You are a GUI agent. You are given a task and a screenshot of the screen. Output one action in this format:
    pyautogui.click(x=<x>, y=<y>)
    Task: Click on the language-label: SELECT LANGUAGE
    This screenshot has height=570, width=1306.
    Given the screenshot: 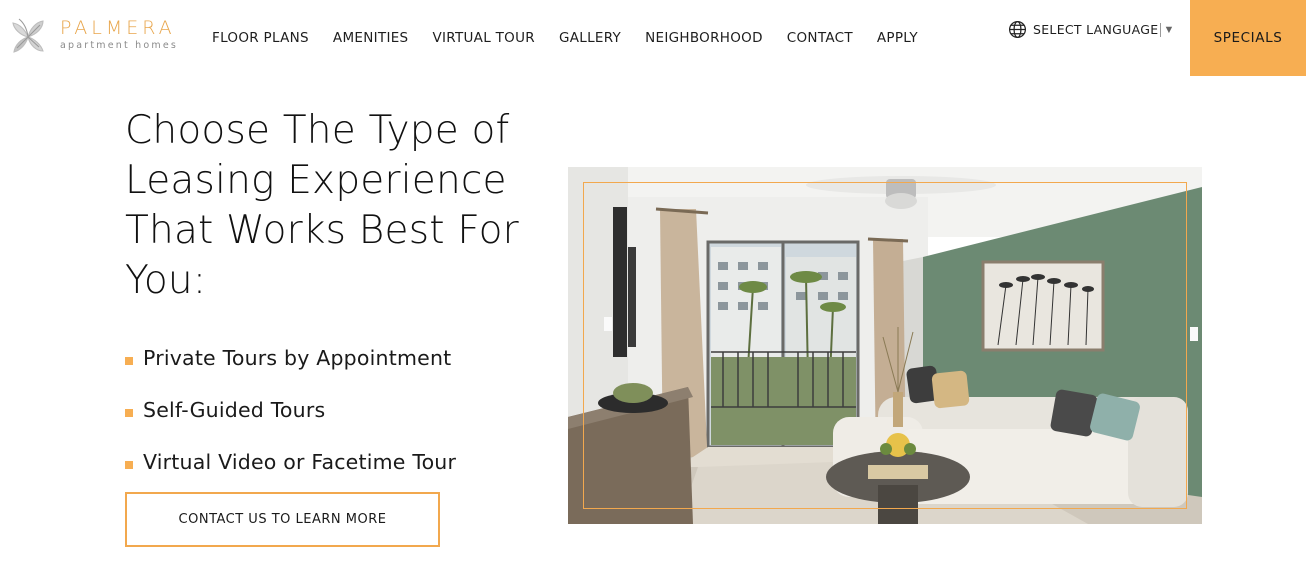 What is the action you would take?
    pyautogui.click(x=1096, y=29)
    